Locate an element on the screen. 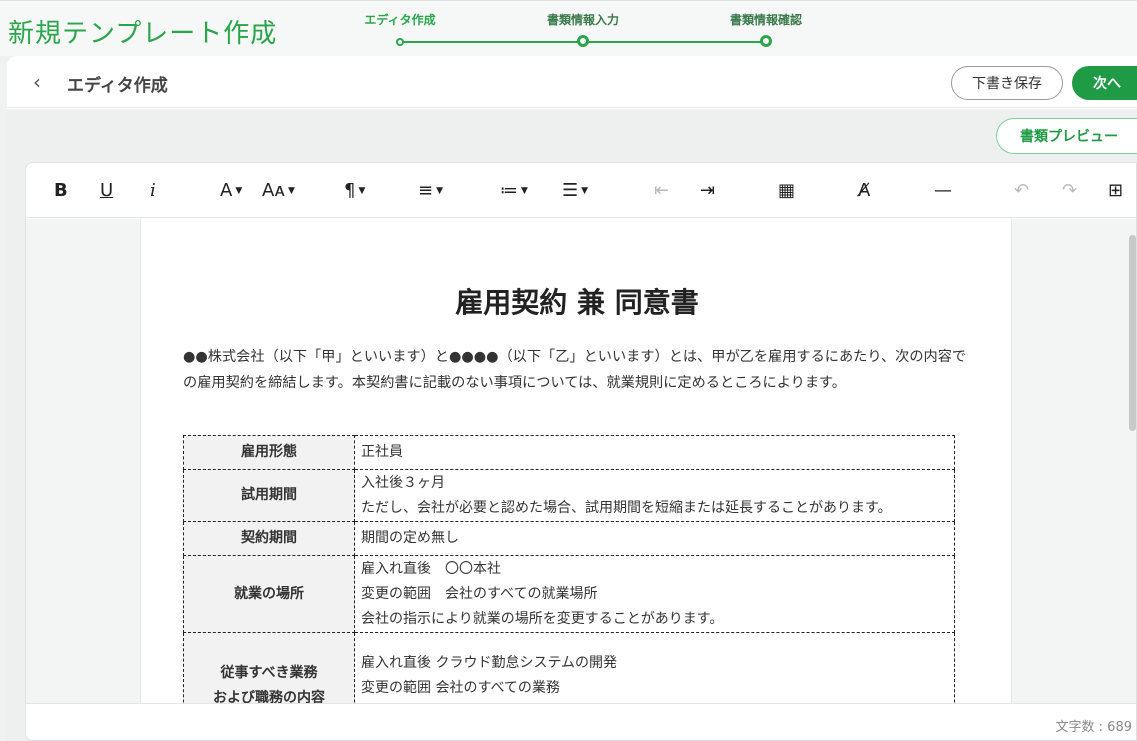 This screenshot has width=1137, height=741. row-label: 従事すべき業務 および職務の内容 is located at coordinates (269, 667).